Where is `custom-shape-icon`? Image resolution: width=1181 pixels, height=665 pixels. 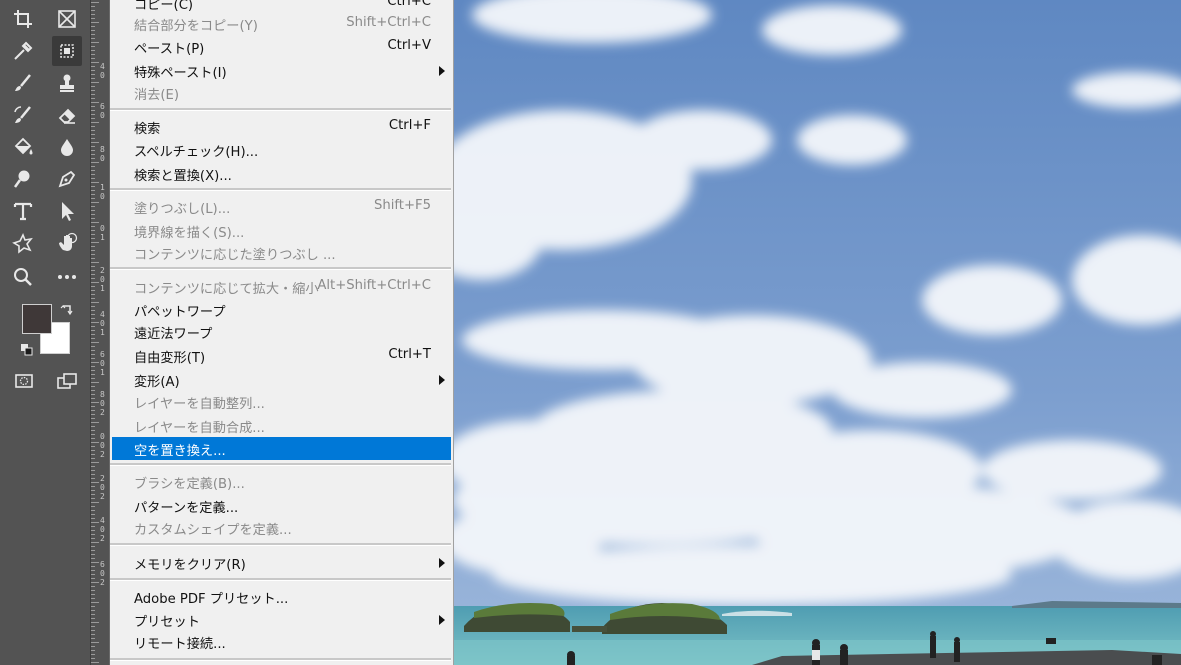
custom-shape-icon is located at coordinates (23, 243).